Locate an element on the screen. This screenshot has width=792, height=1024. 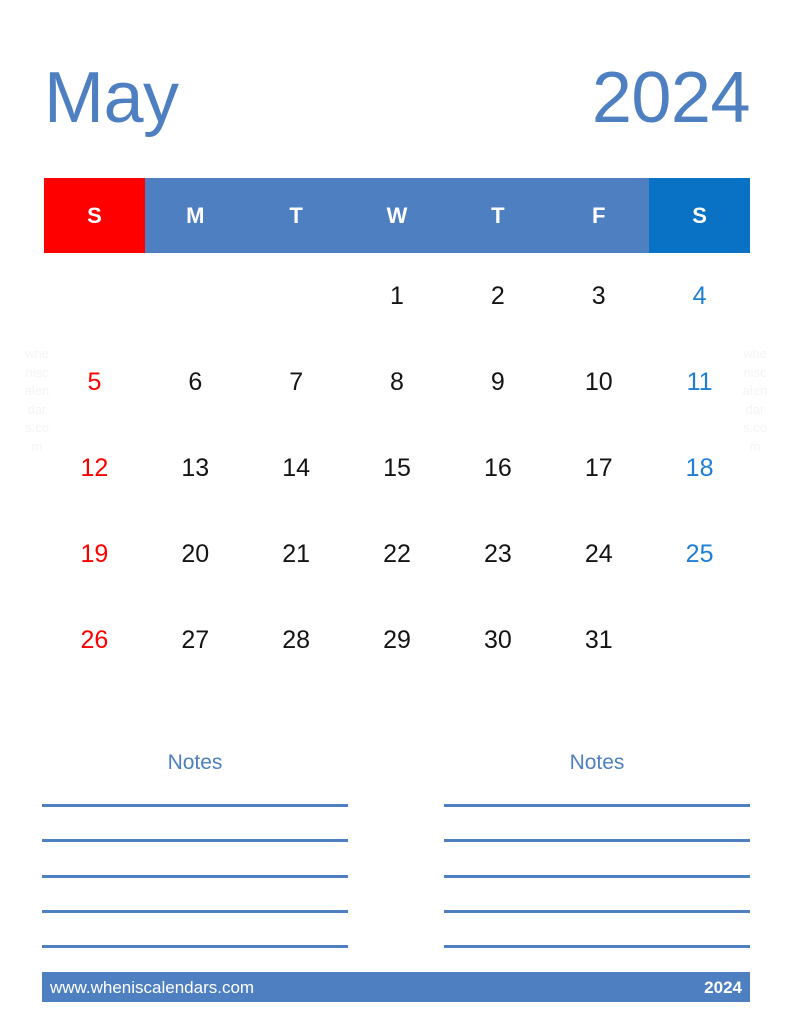
day-cell: 31 is located at coordinates (598, 640).